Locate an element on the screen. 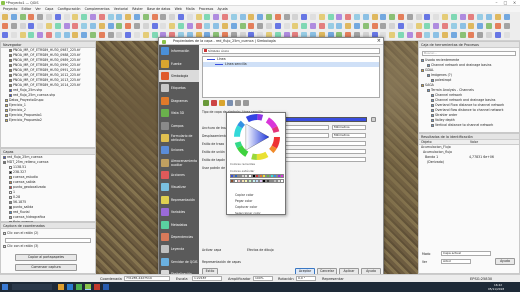 Image resolution: width=520 pixels, height=292 pixels. dialog-tab-3: Etiquetas is located at coordinates (179, 88).